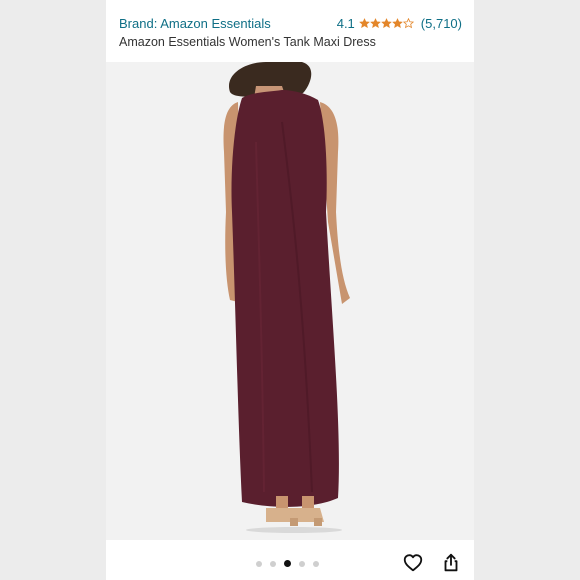 The height and width of the screenshot is (580, 580). Describe the element at coordinates (345, 23) in the screenshot. I see `rating-value: 4.1` at that location.